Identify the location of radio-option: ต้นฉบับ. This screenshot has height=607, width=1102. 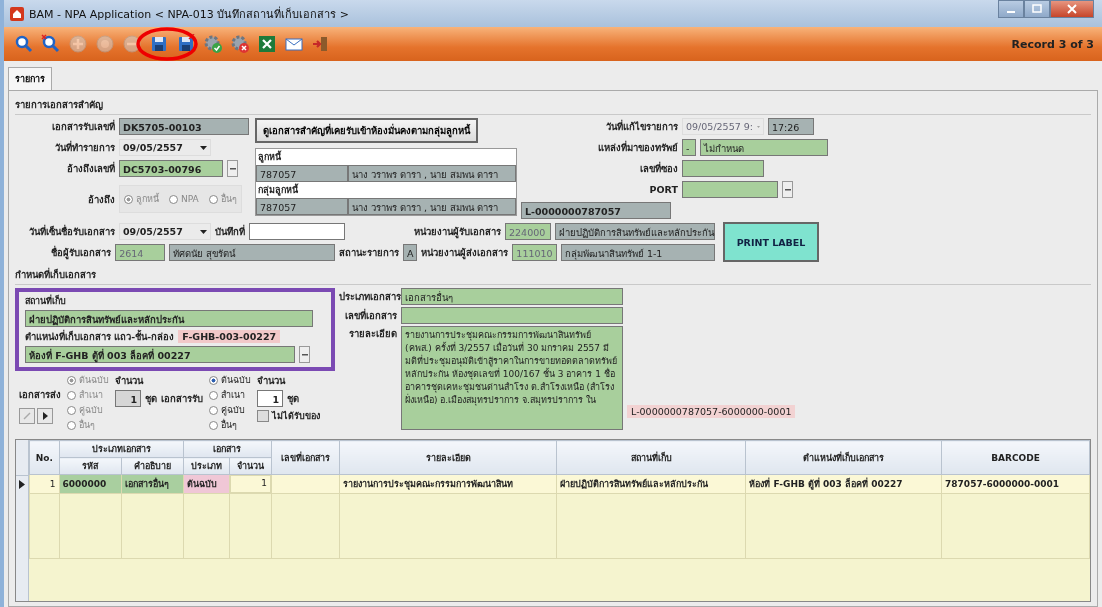
(230, 380).